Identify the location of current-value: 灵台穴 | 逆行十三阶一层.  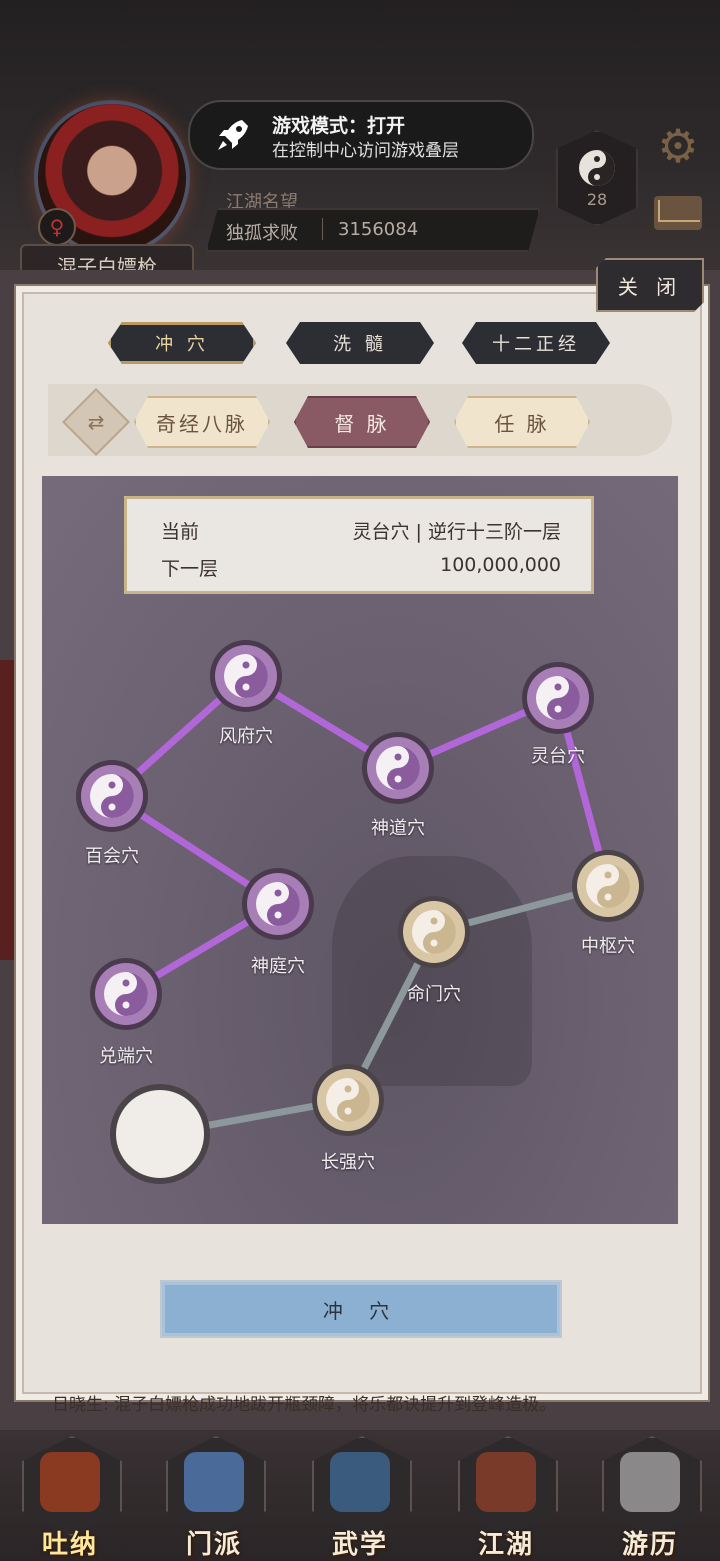
(456, 532).